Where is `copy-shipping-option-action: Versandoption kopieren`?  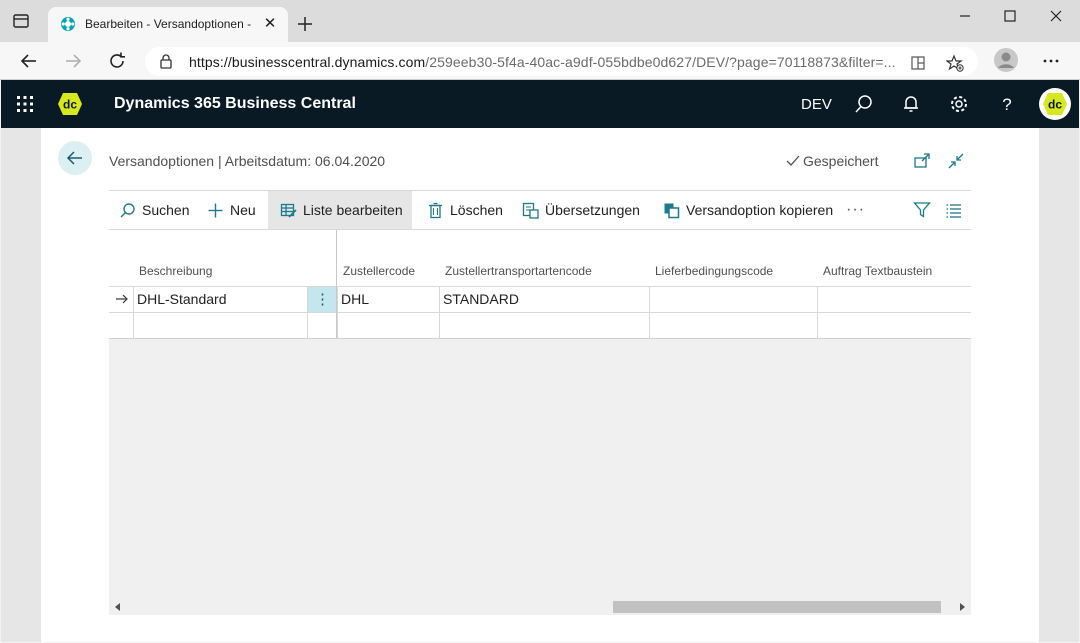 copy-shipping-option-action: Versandoption kopieren is located at coordinates (748, 210).